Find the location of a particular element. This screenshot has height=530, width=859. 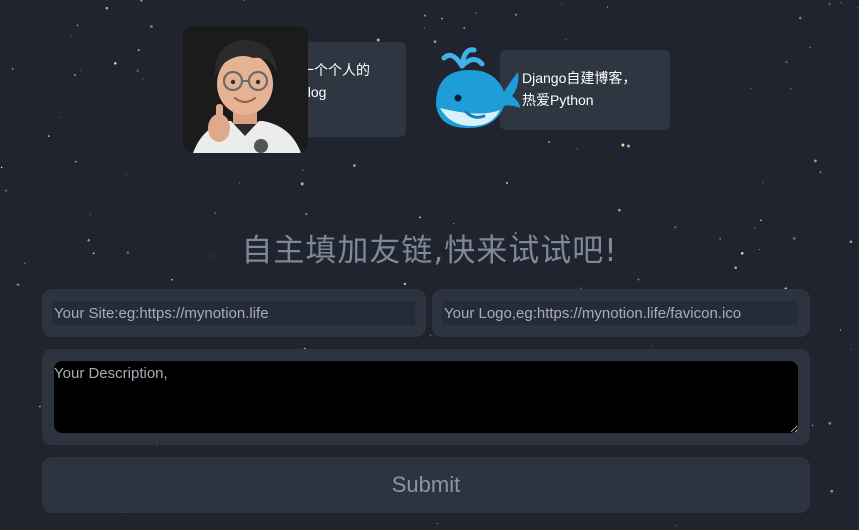

logo-field-container is located at coordinates (621, 313).